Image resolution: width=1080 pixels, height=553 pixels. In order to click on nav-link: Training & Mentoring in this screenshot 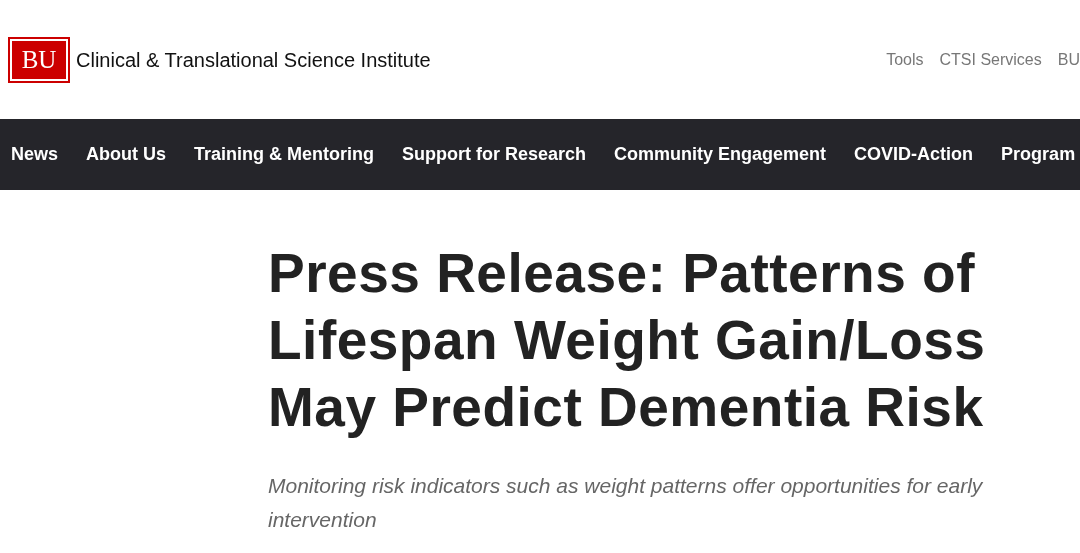, I will do `click(284, 154)`.